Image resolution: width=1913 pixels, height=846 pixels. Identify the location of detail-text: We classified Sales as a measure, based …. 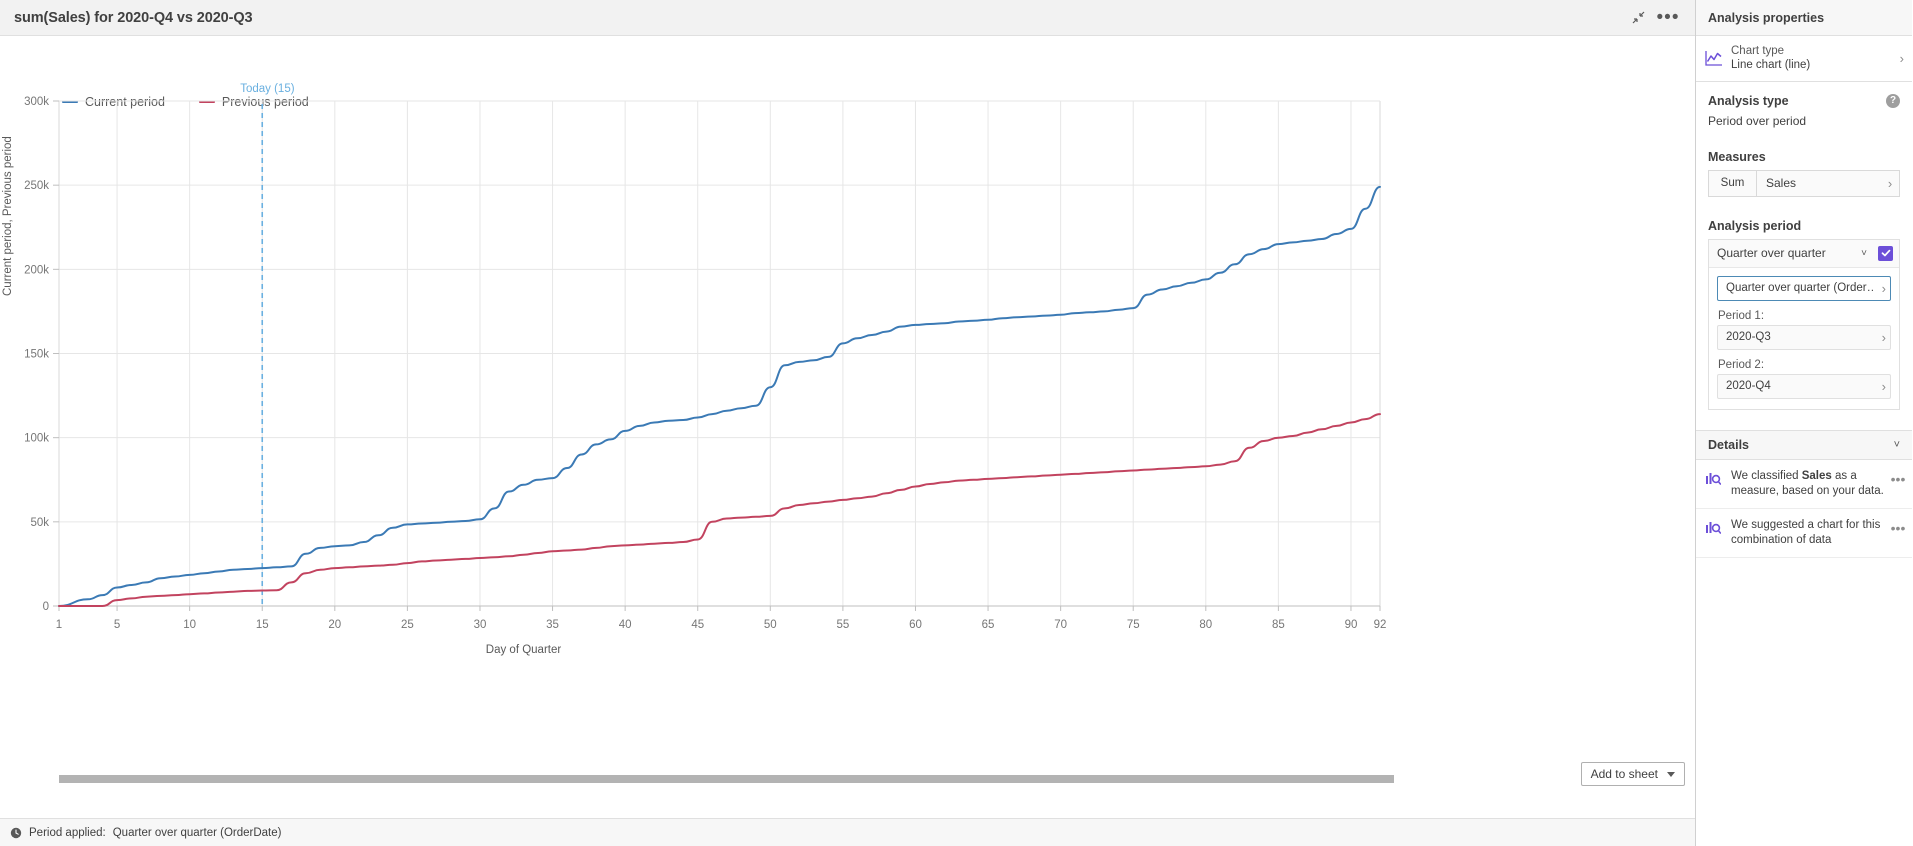
(1807, 483).